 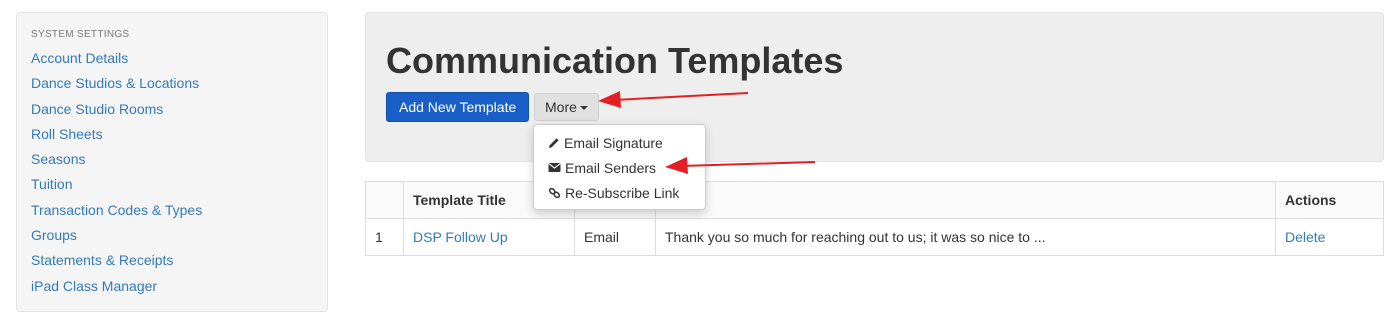 I want to click on page-title: Communication Templates, so click(x=615, y=60).